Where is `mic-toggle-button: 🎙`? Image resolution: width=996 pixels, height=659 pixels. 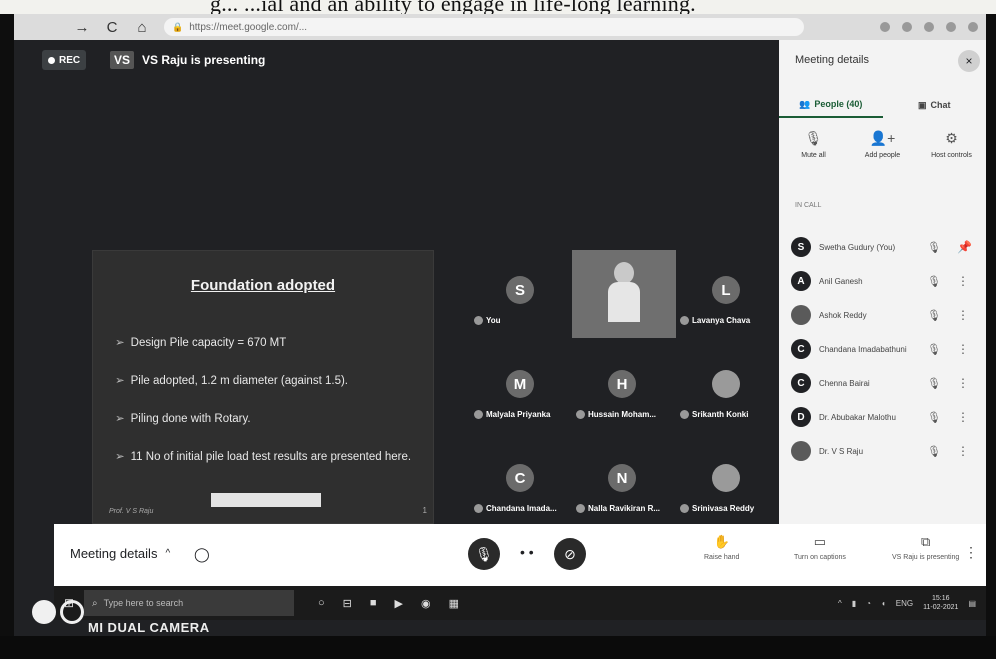
mic-toggle-button: 🎙 is located at coordinates (484, 554).